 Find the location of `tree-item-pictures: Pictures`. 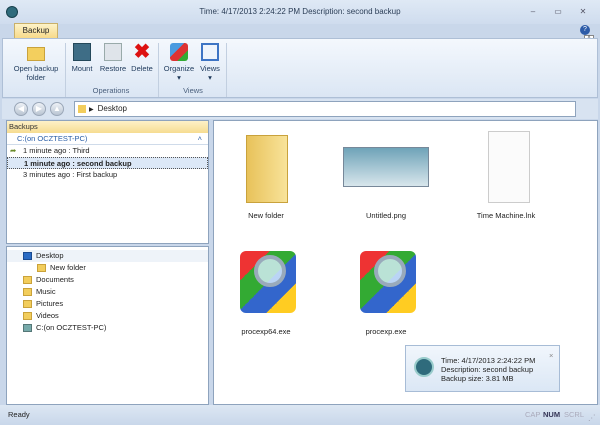

tree-item-pictures: Pictures is located at coordinates (107, 304).